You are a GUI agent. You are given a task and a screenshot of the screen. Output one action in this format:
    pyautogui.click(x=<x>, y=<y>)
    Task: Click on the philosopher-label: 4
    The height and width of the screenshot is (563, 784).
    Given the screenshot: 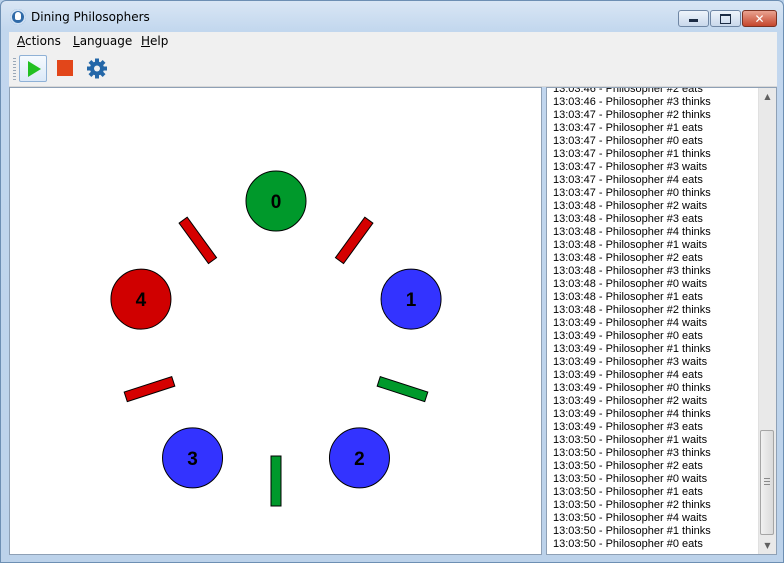 What is the action you would take?
    pyautogui.click(x=141, y=300)
    